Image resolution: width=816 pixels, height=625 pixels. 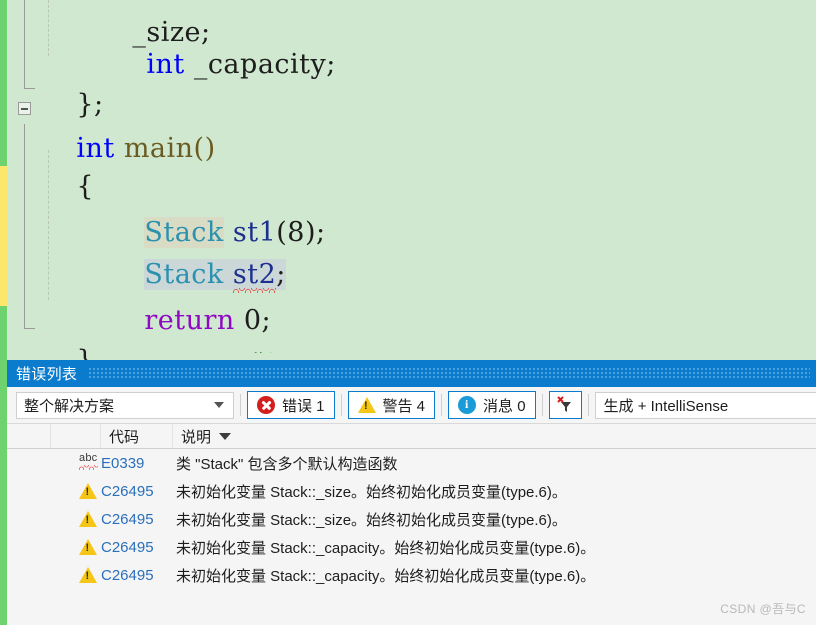 What do you see at coordinates (165, 64) in the screenshot?
I see `keyword-int: int` at bounding box center [165, 64].